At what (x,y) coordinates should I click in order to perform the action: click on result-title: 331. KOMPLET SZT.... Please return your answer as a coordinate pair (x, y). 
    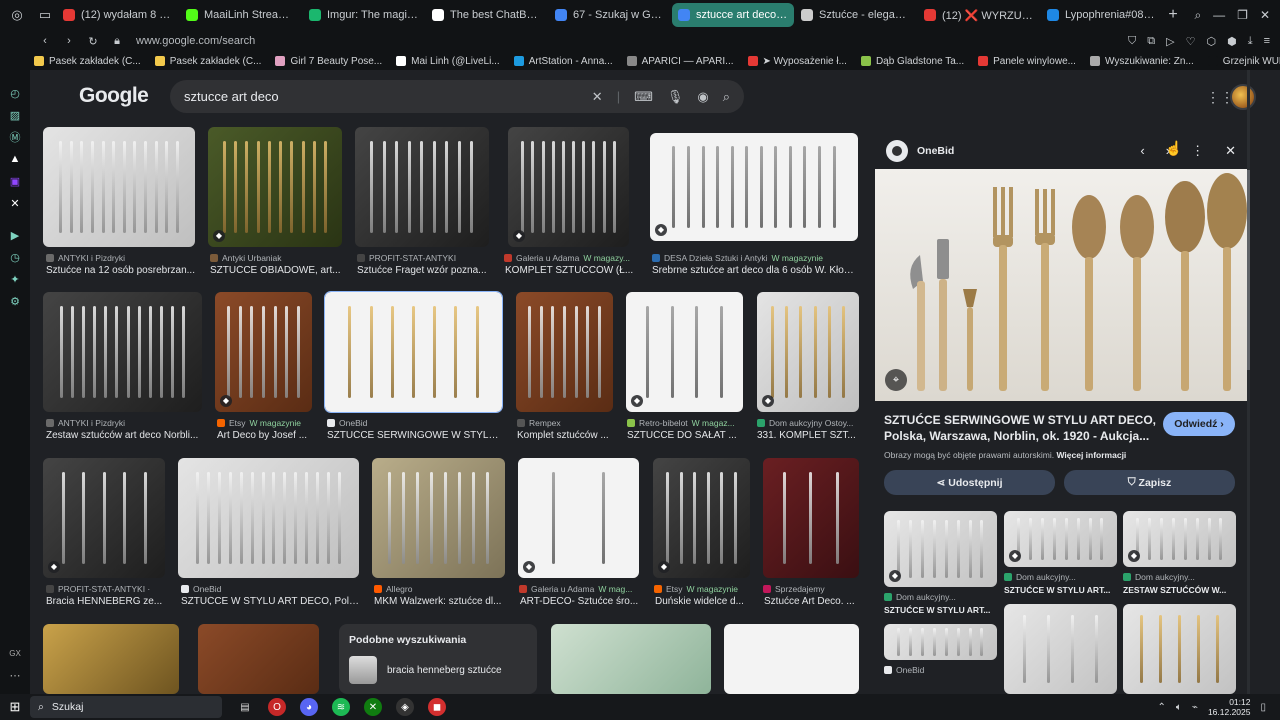
    Looking at the image, I should click on (809, 435).